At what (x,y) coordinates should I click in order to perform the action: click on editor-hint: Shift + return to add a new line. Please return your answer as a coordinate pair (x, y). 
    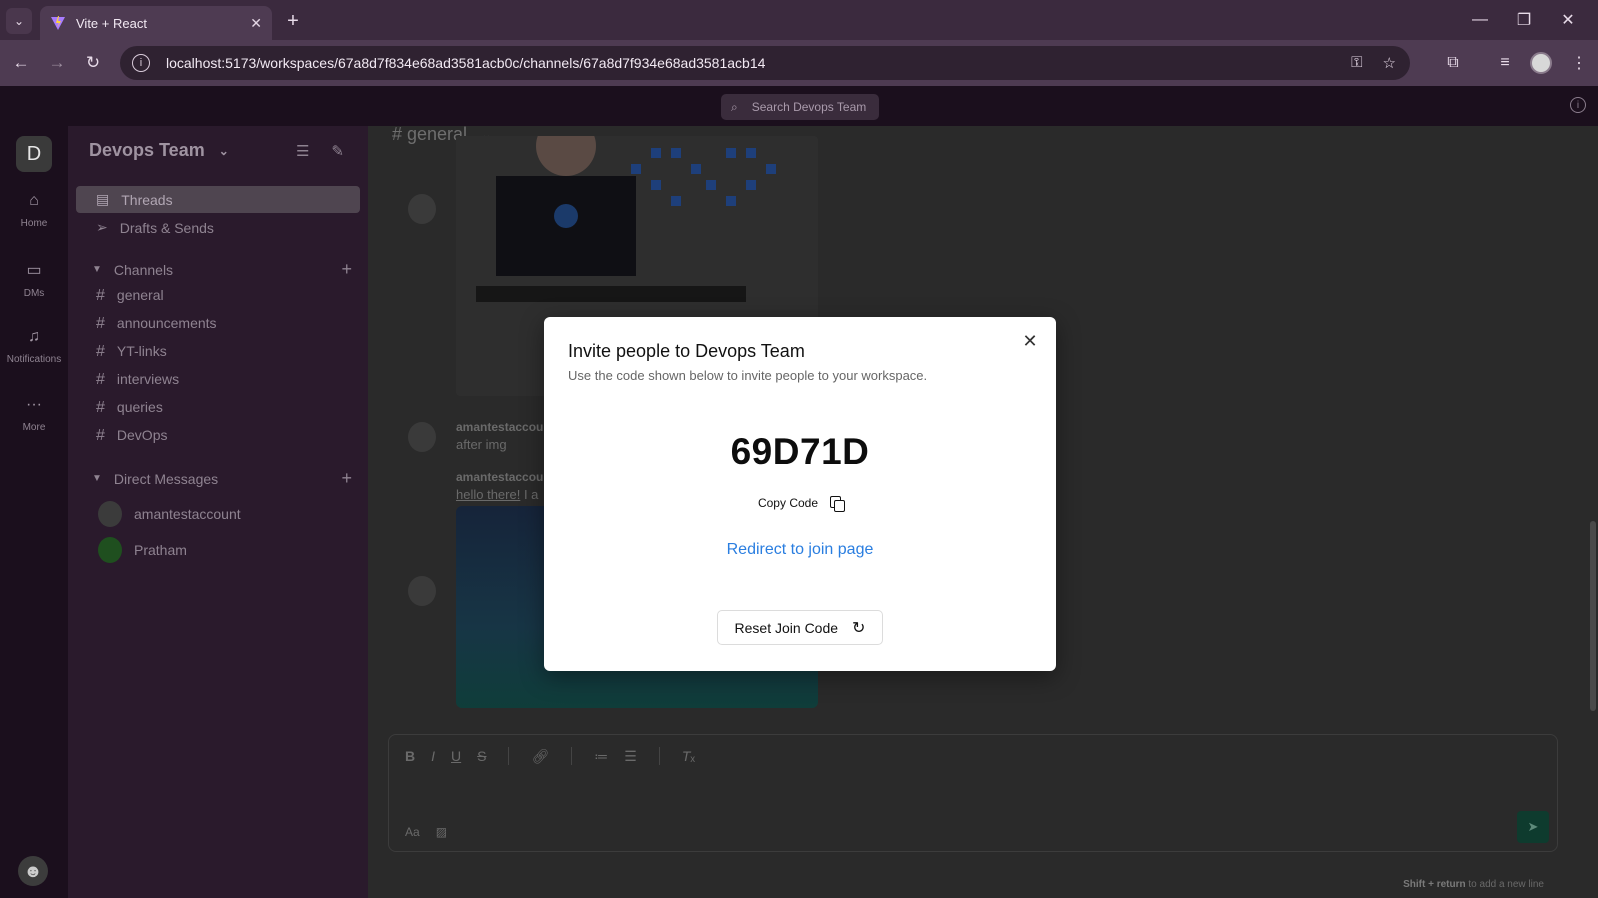
    Looking at the image, I should click on (1473, 884).